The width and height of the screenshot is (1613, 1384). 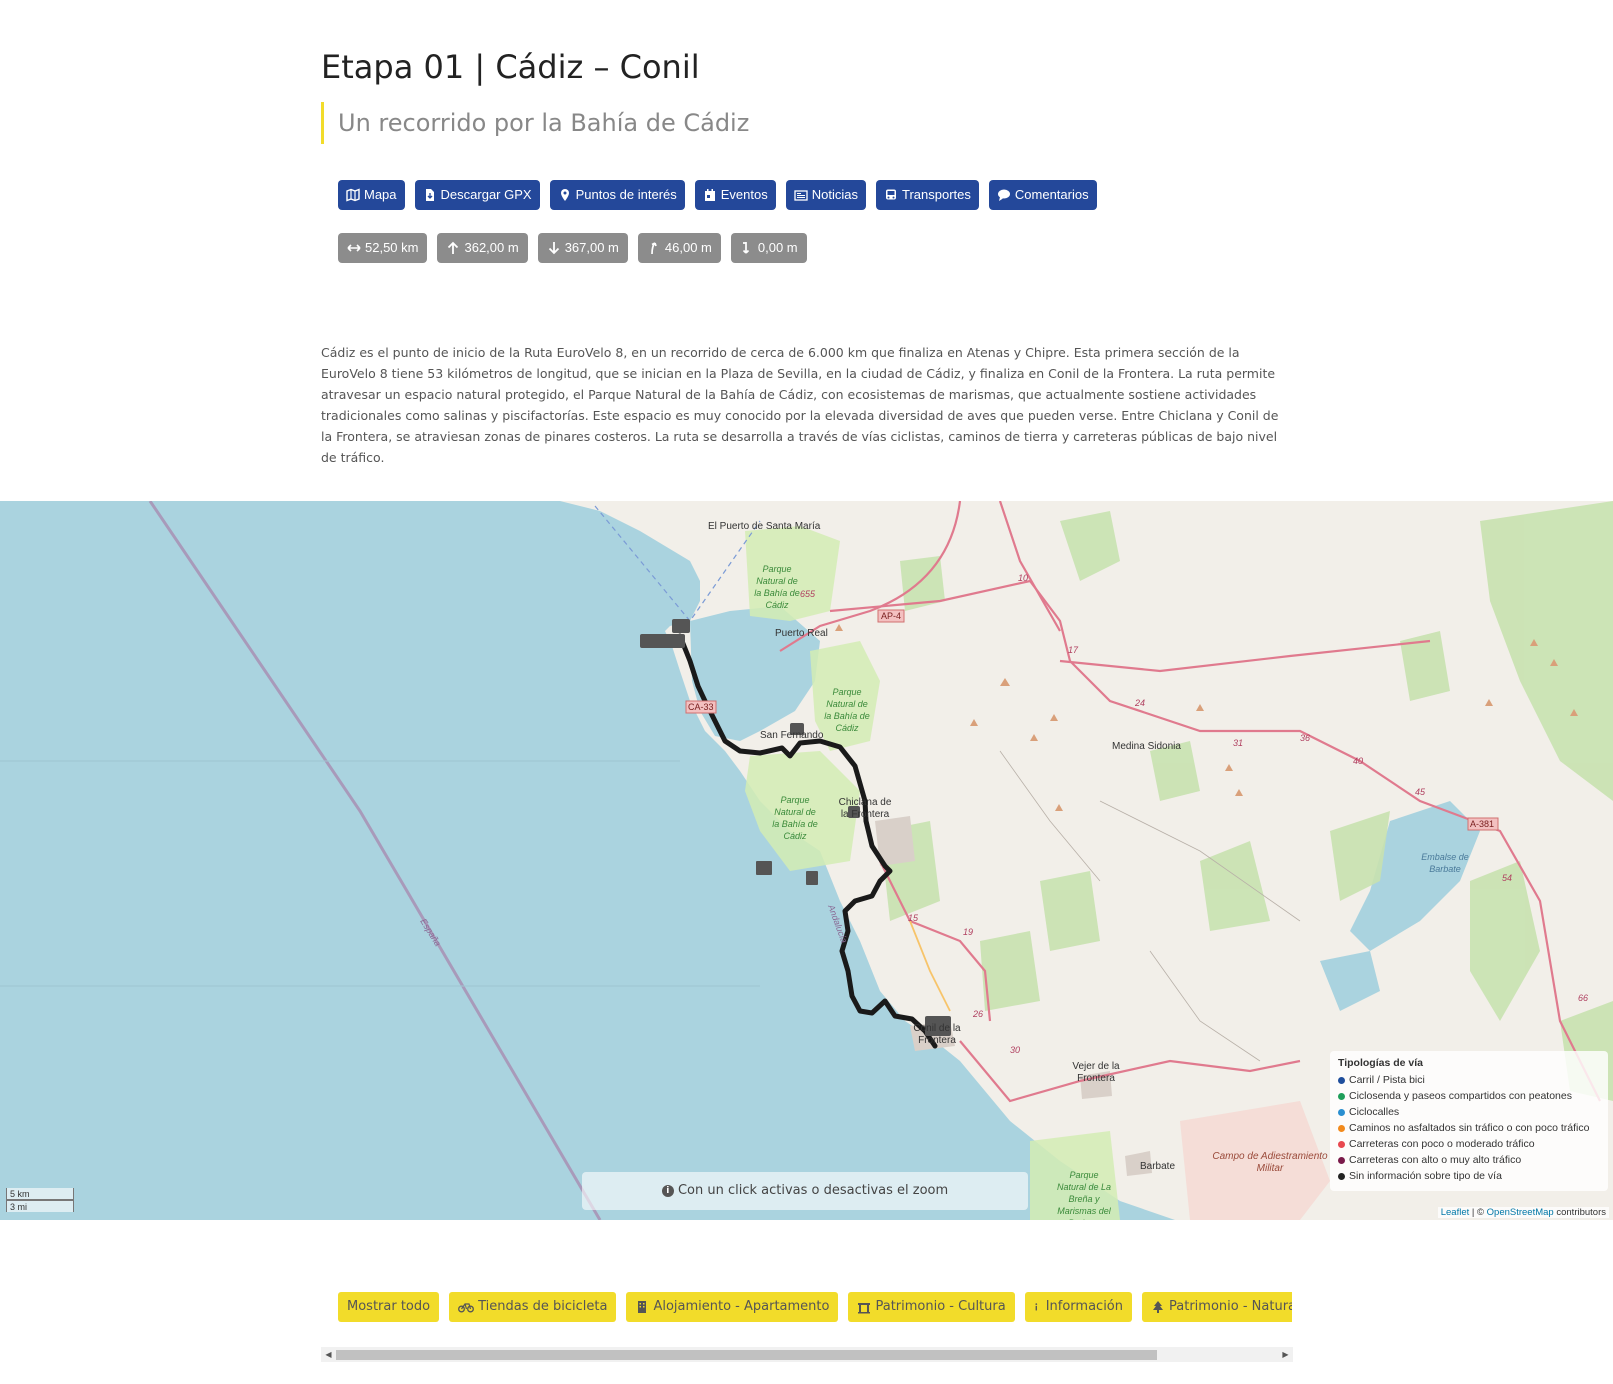 What do you see at coordinates (913, 918) in the screenshot?
I see `svg-text: 15` at bounding box center [913, 918].